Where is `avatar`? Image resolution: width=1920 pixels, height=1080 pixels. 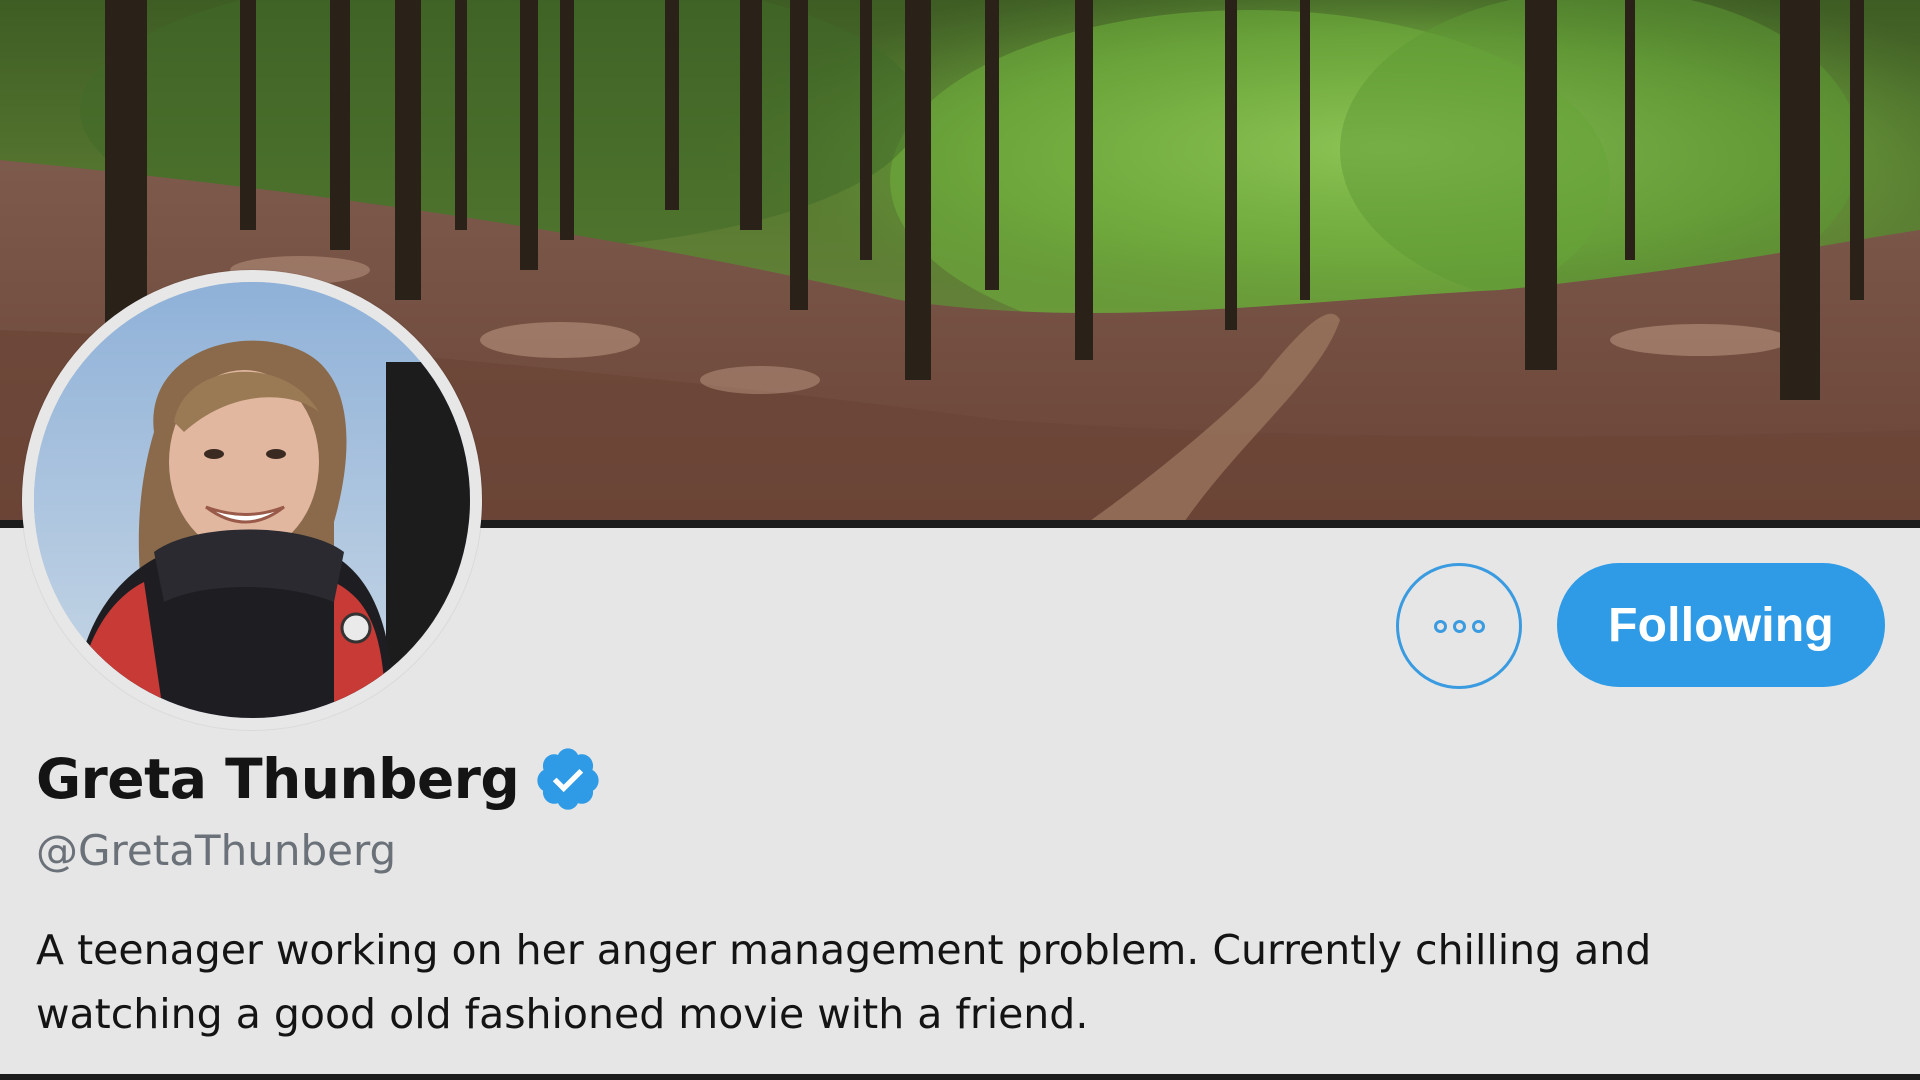 avatar is located at coordinates (252, 500).